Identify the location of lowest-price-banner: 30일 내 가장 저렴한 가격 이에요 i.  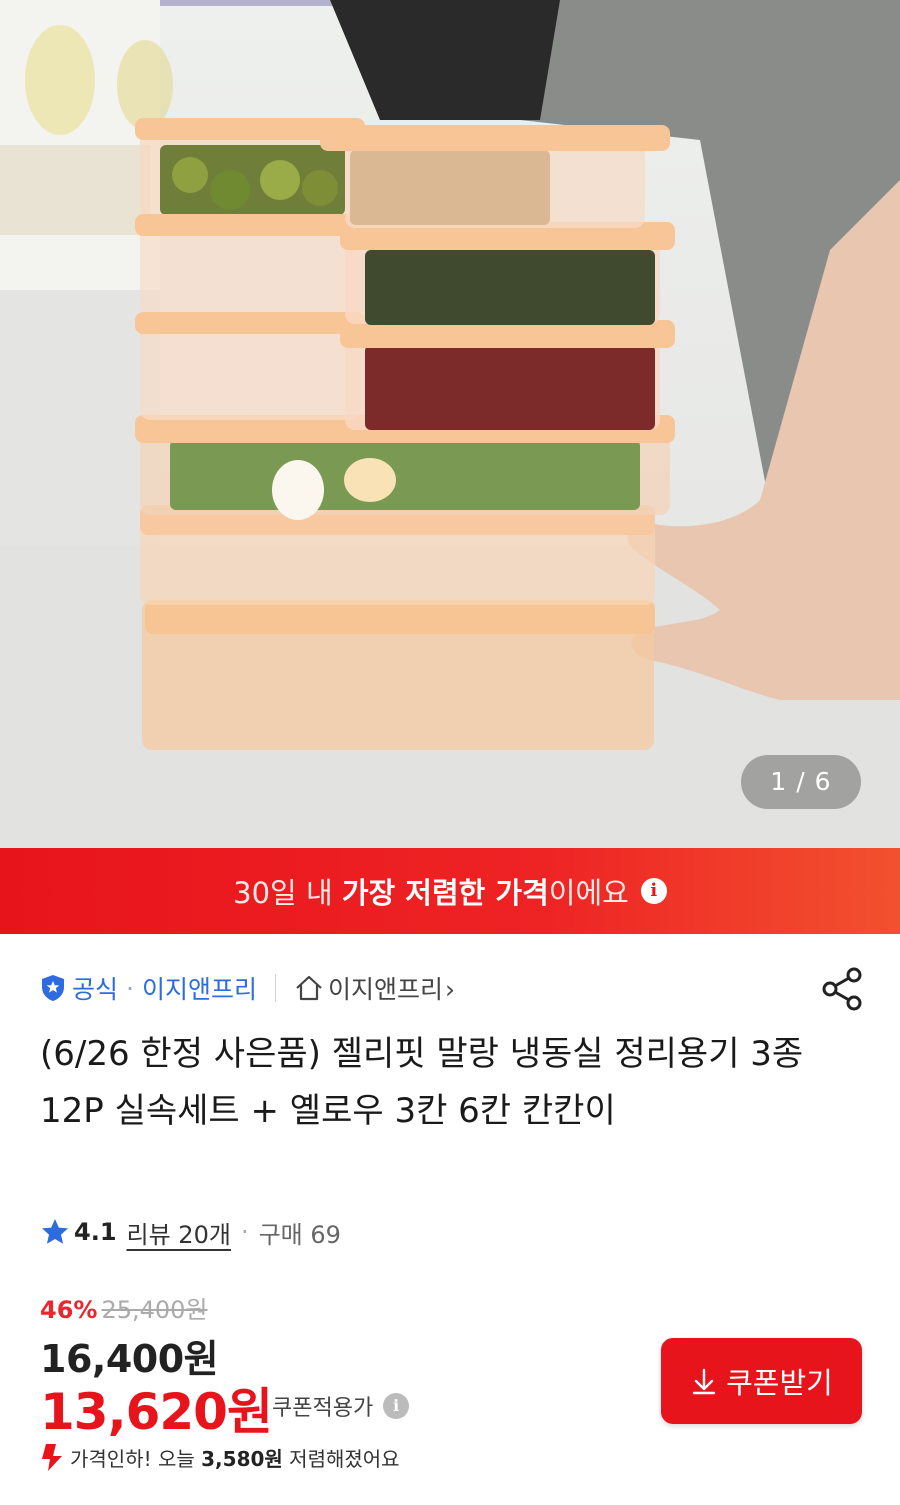
(450, 891).